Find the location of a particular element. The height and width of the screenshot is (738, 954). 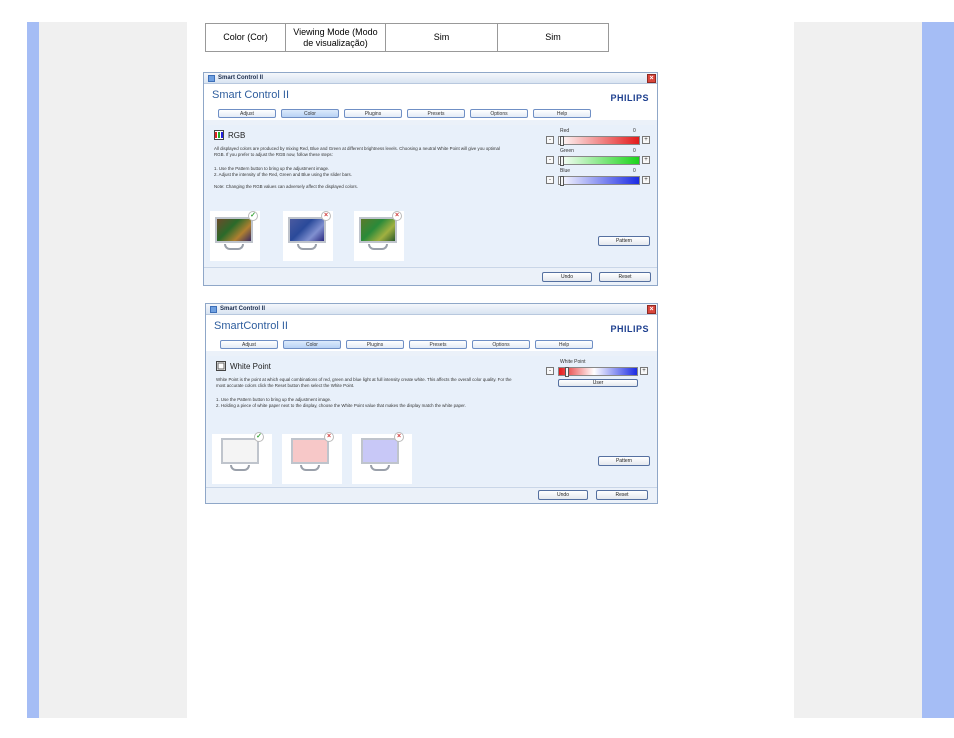

app-title: Smart Control II is located at coordinates (251, 95).